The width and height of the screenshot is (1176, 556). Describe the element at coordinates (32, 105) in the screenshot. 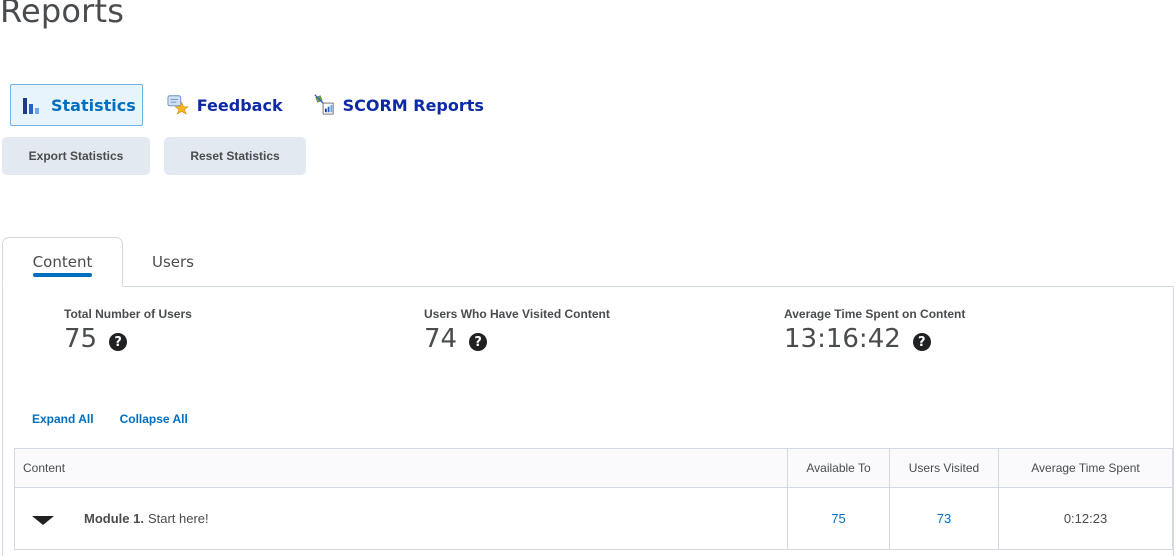

I see `bar-chart-icon` at that location.